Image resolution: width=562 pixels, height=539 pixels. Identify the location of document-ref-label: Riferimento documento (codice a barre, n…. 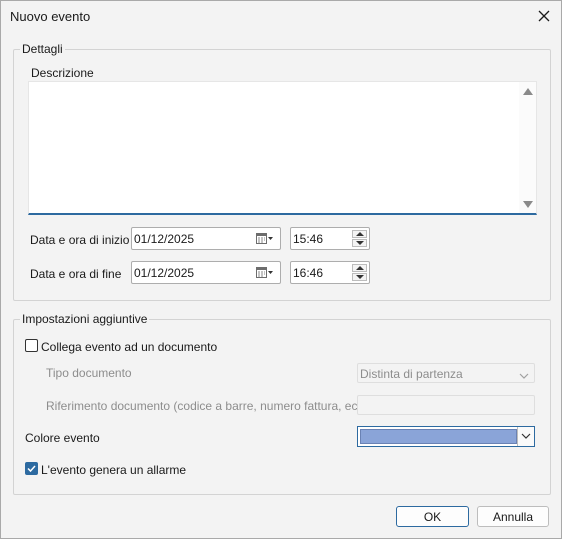
(208, 406).